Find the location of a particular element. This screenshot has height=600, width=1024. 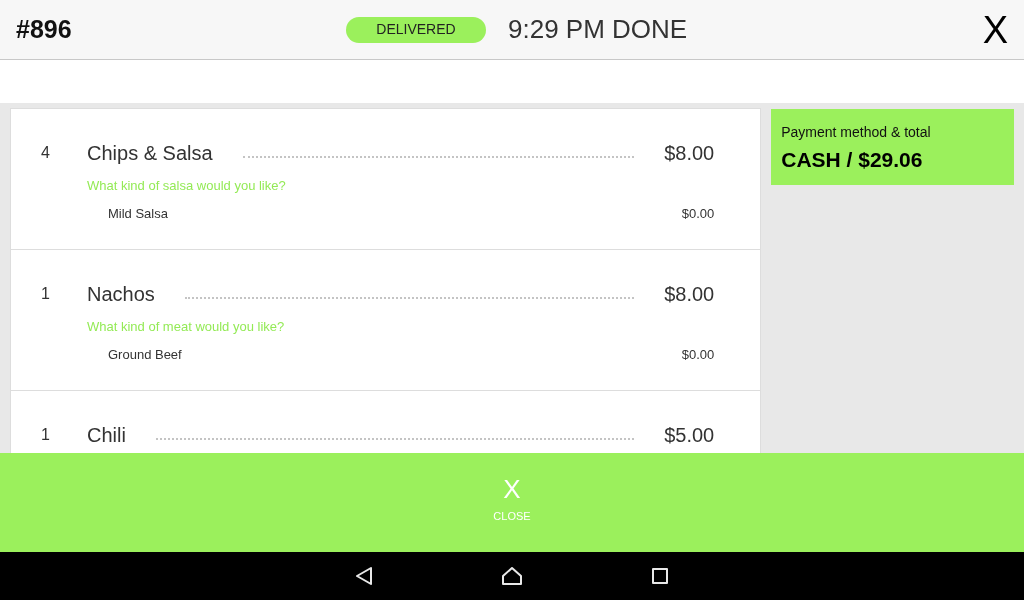

close-button: X is located at coordinates (993, 29).